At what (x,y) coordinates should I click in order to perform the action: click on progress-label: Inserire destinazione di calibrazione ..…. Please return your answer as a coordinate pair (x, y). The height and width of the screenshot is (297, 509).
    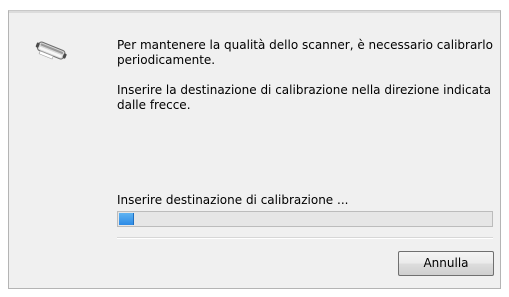
    Looking at the image, I should click on (233, 200).